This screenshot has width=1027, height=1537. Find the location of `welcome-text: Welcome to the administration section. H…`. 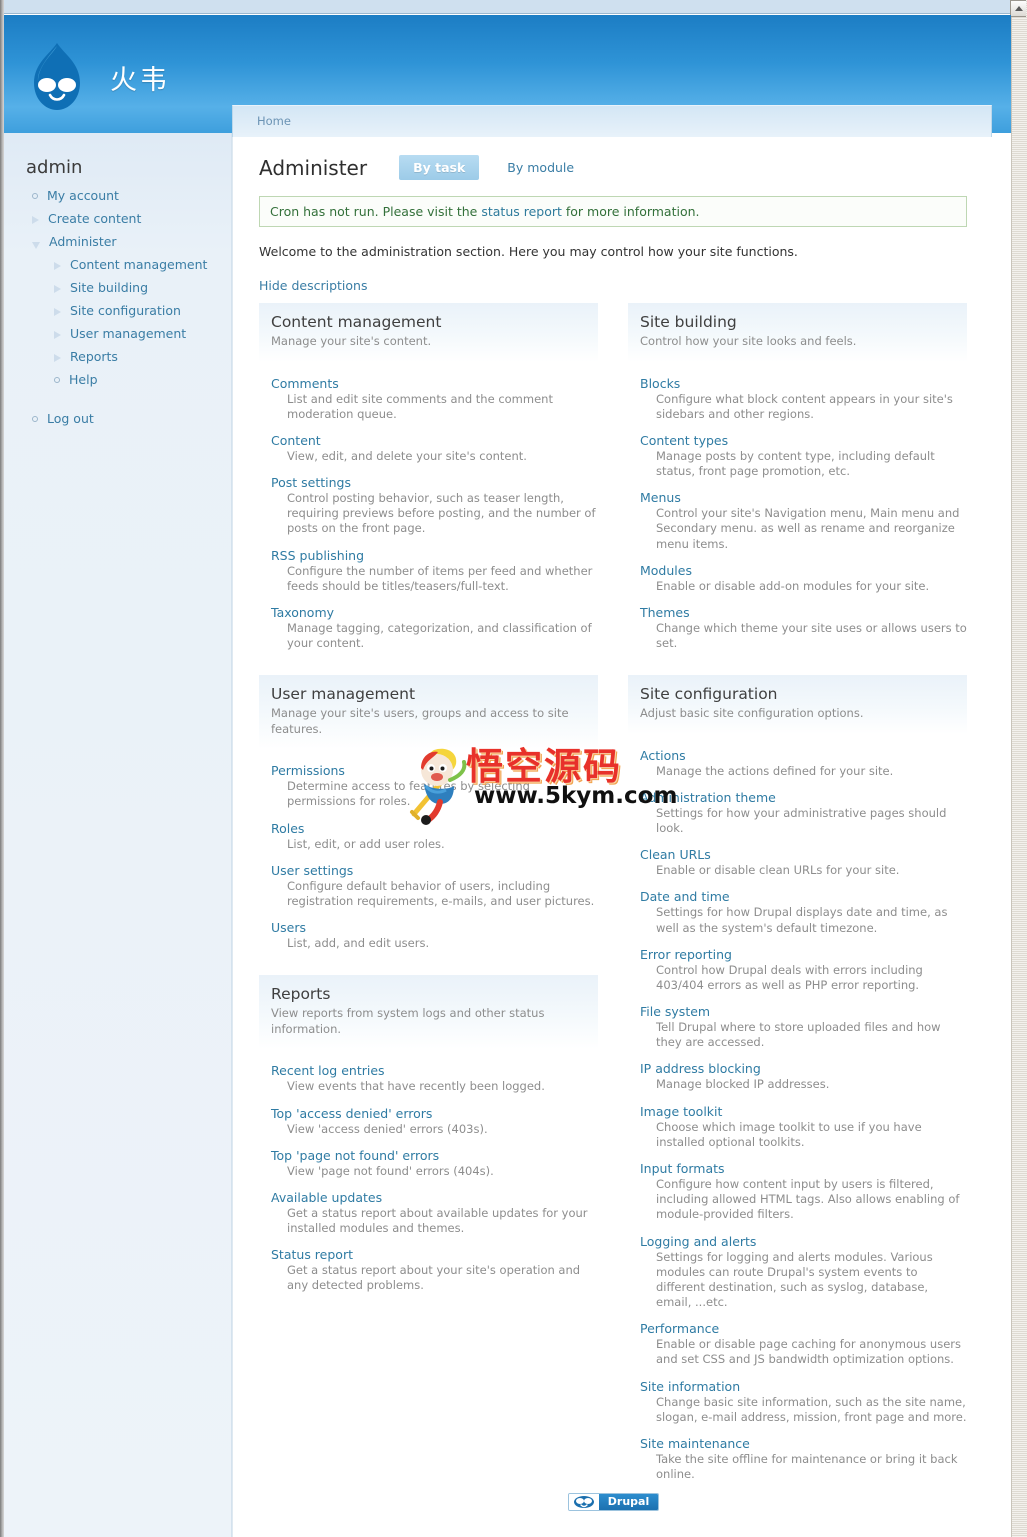

welcome-text: Welcome to the administration section. H… is located at coordinates (528, 251).